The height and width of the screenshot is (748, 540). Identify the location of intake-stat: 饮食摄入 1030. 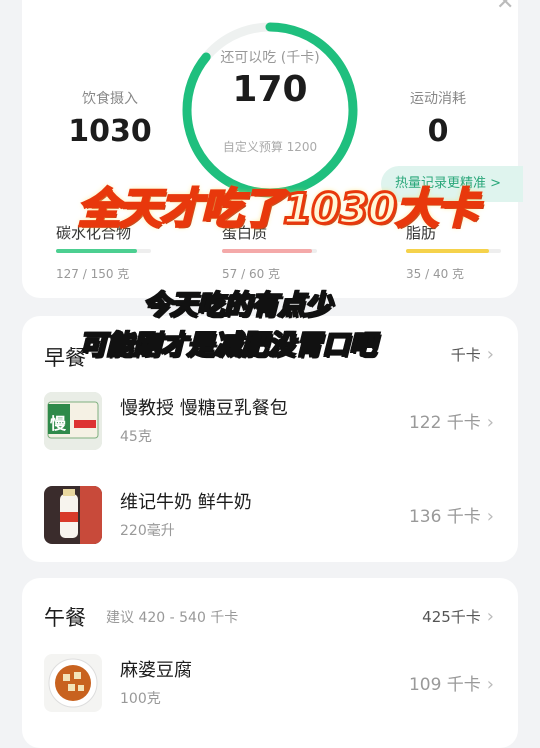
(110, 118).